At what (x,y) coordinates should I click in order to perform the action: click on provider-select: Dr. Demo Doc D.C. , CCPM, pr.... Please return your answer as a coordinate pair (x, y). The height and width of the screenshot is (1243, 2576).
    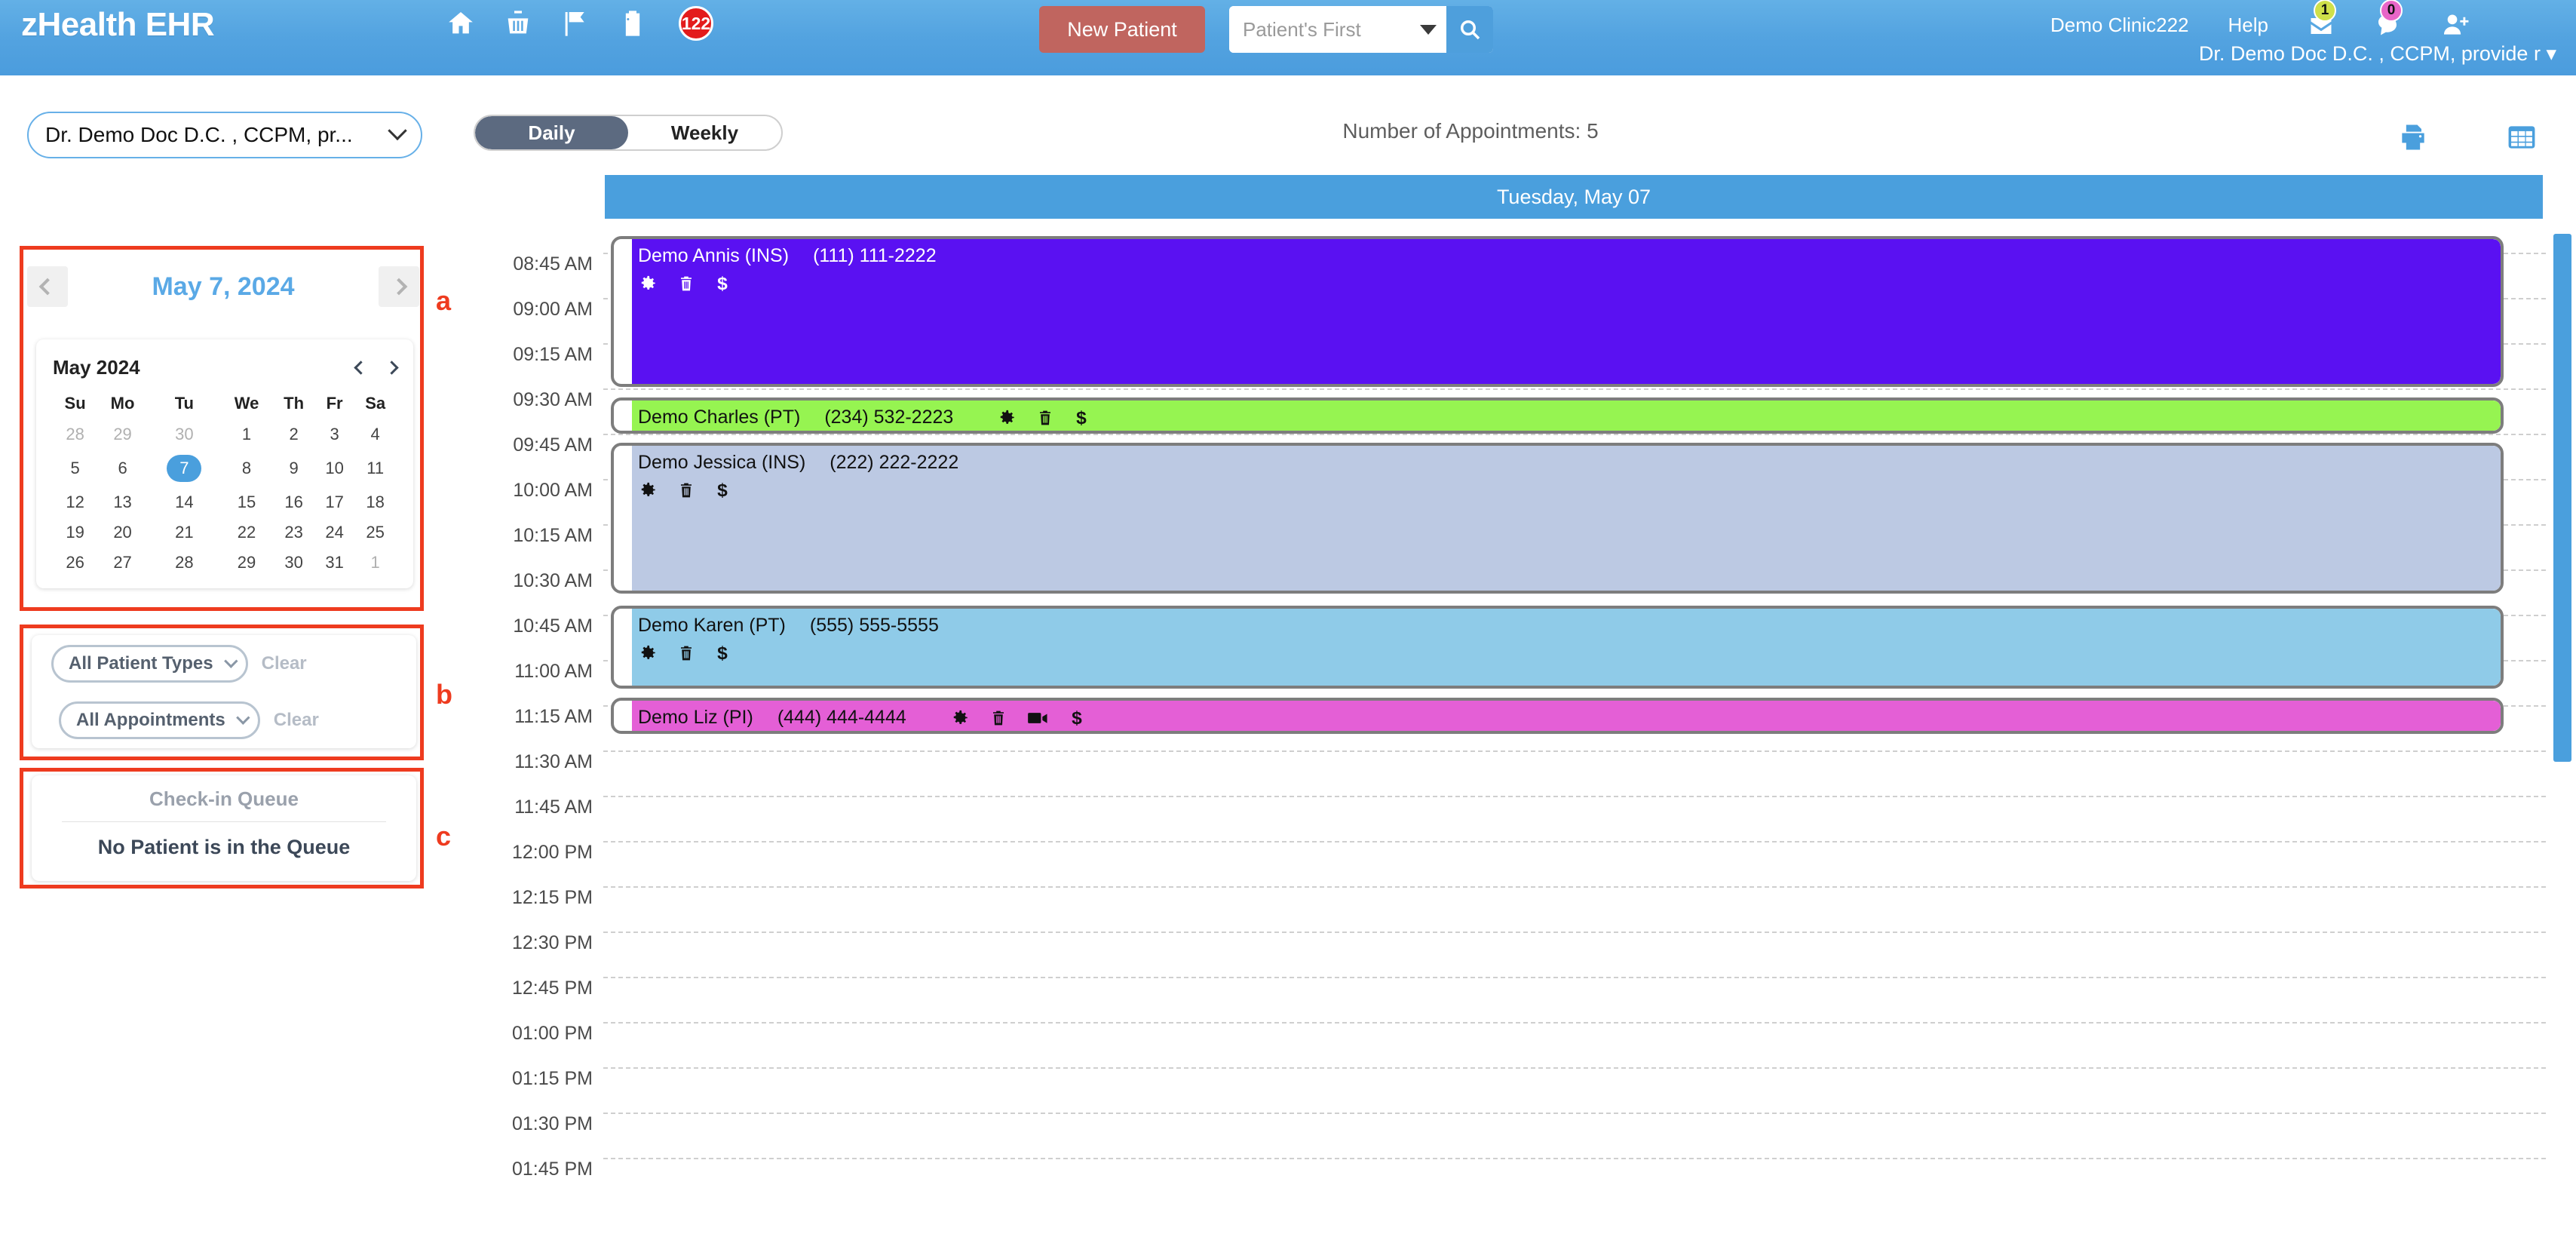
    Looking at the image, I should click on (224, 135).